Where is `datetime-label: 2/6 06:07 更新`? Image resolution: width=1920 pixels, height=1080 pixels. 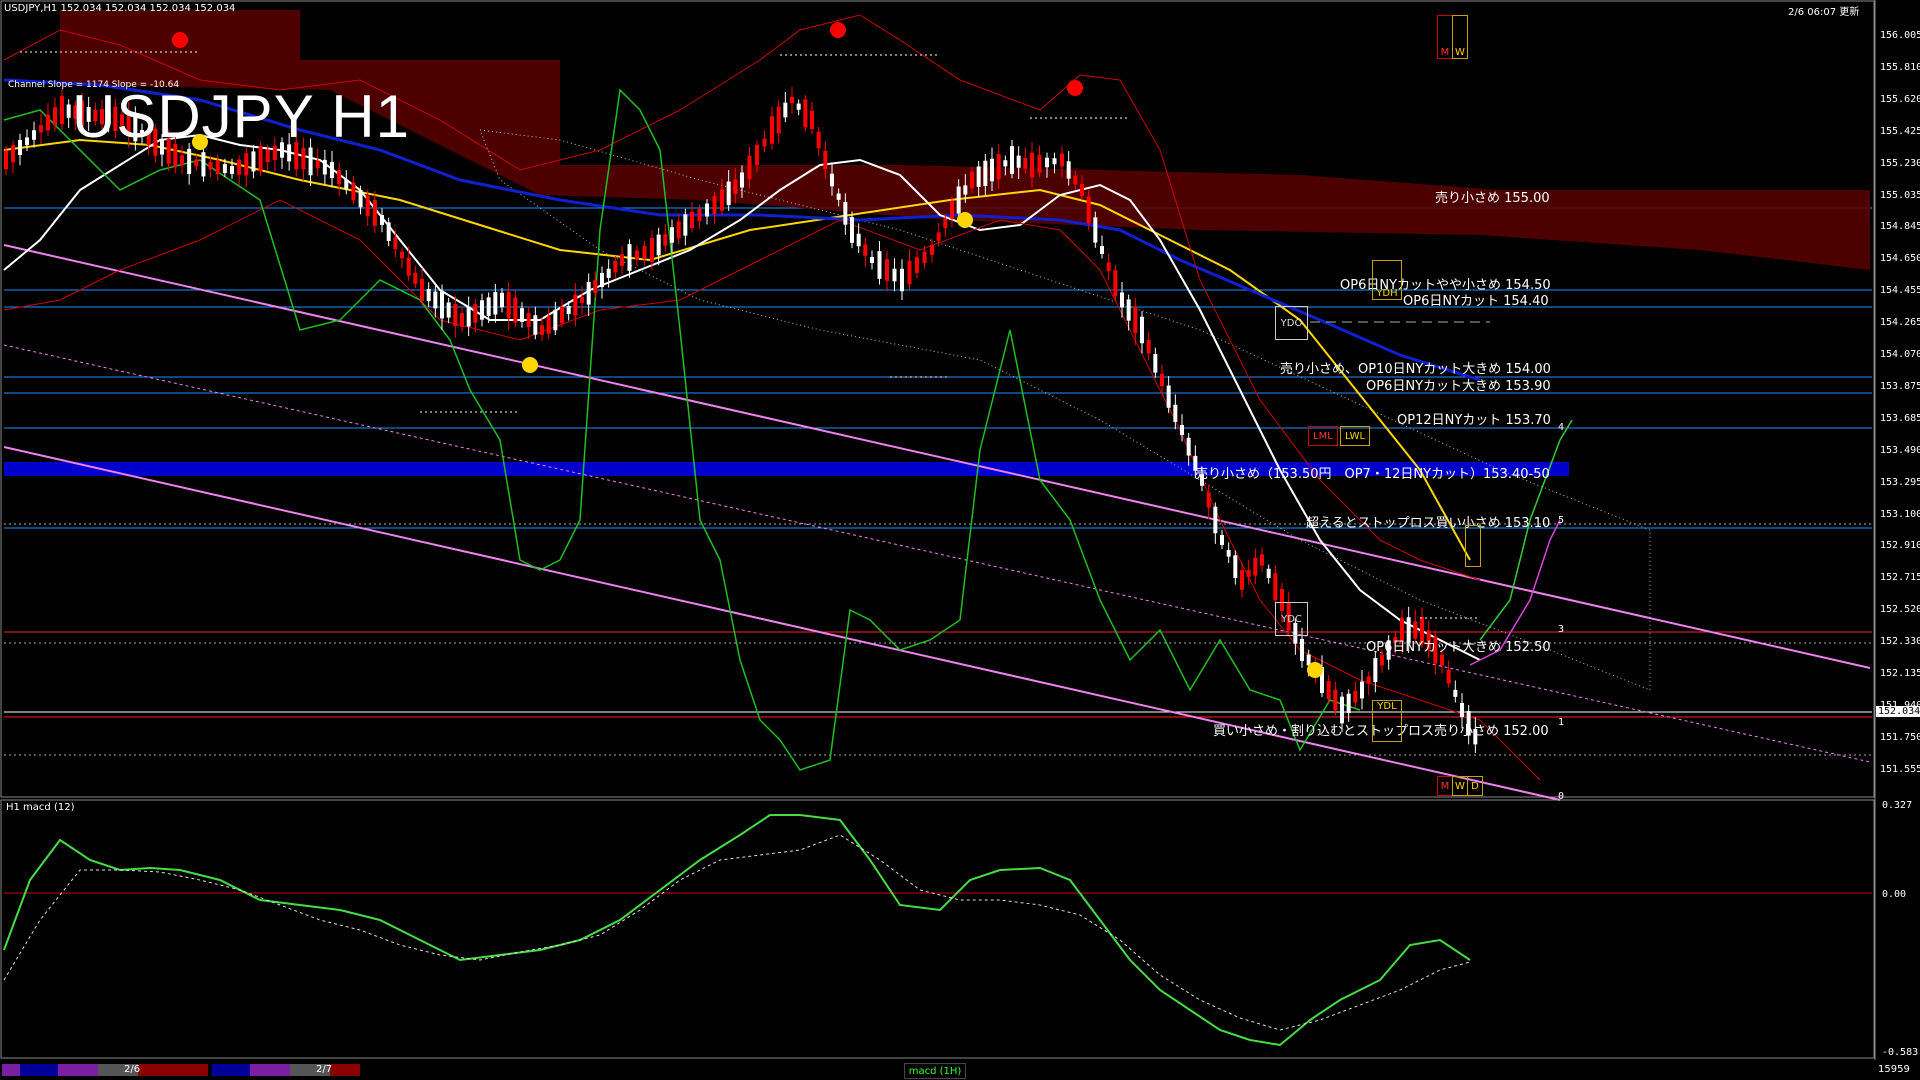 datetime-label: 2/6 06:07 更新 is located at coordinates (1824, 12).